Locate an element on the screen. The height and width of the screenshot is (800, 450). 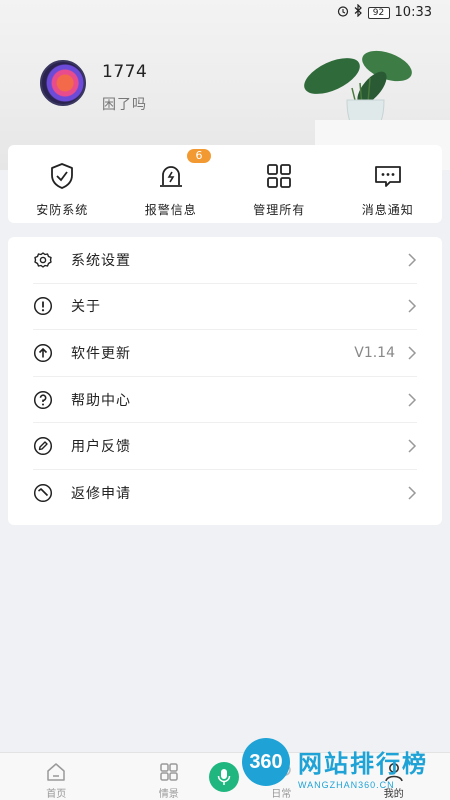
tab-label: 情景 is located at coordinates (168, 794).